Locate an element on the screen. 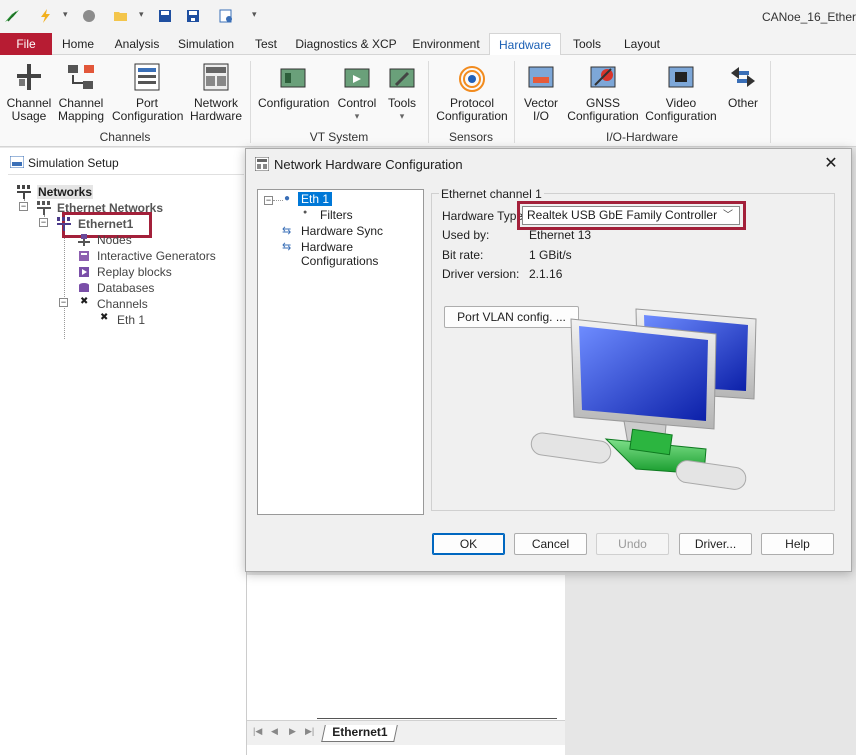 The height and width of the screenshot is (755, 856). sensor-waves-icon is located at coordinates (472, 77).